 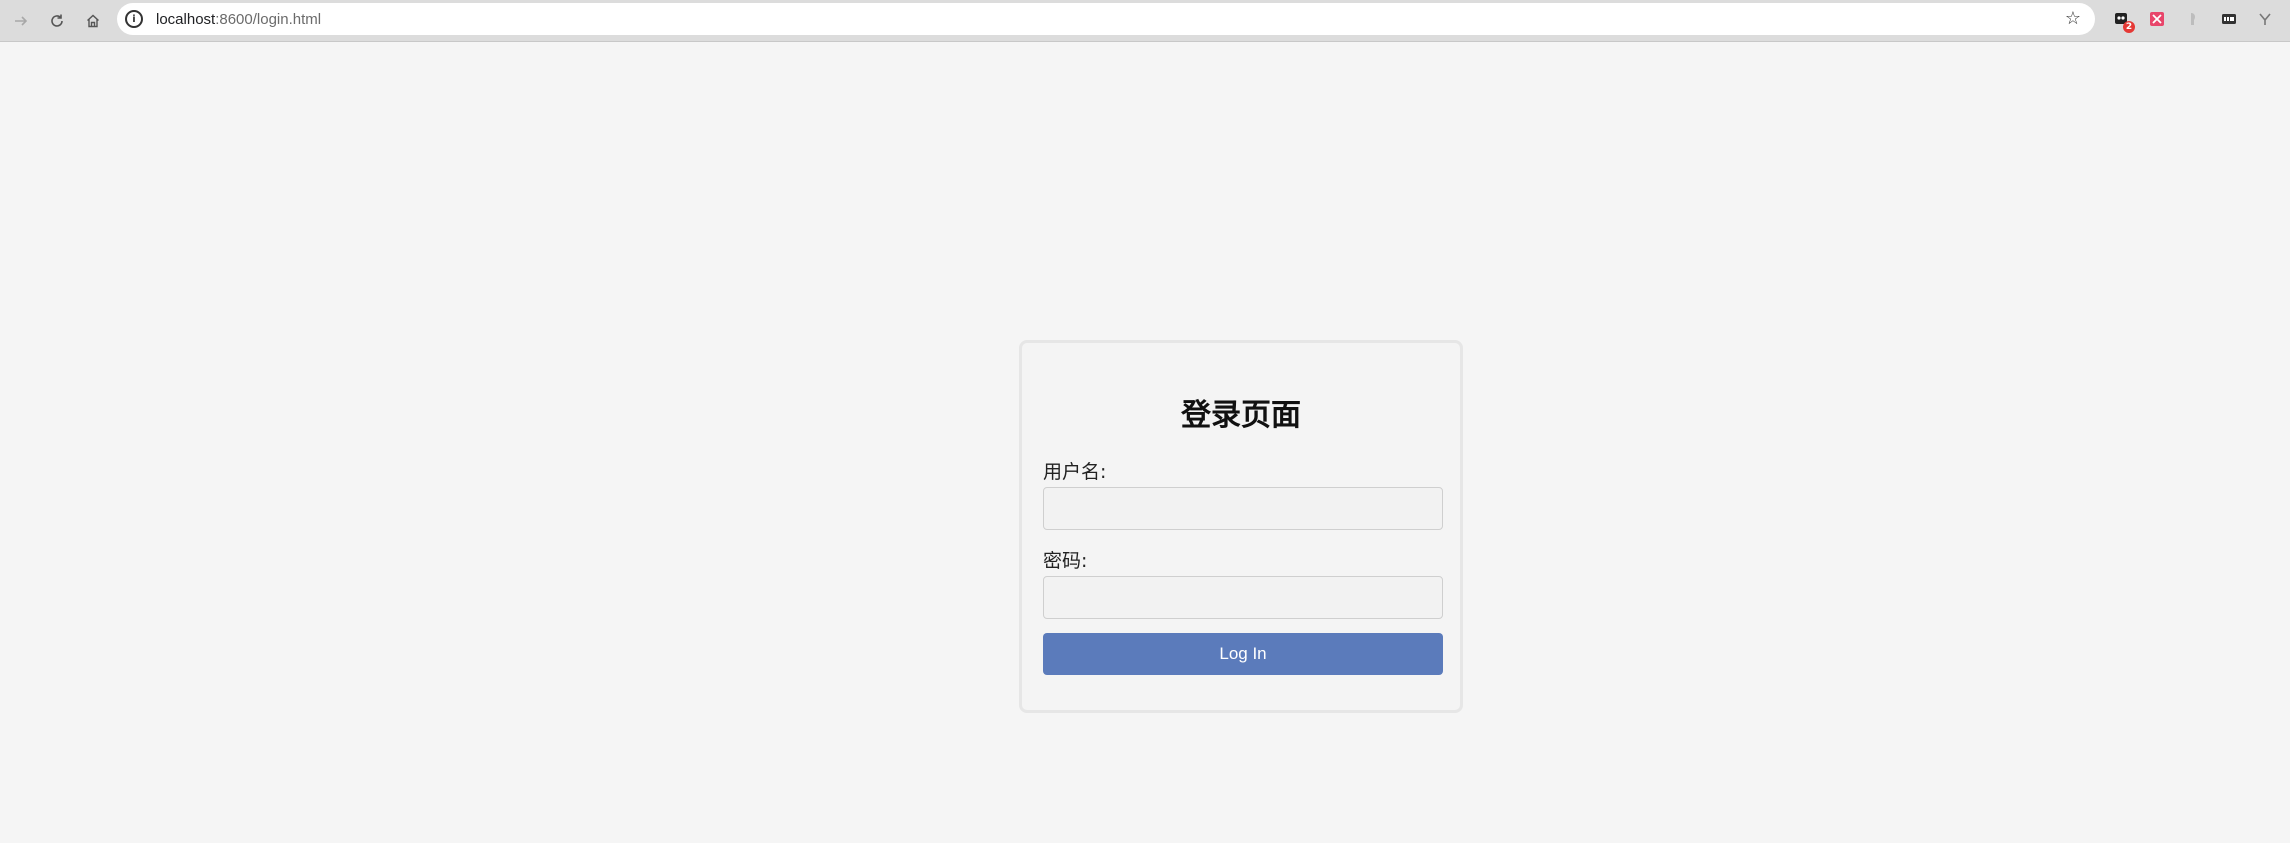 I want to click on extension-3-button, so click(x=2193, y=19).